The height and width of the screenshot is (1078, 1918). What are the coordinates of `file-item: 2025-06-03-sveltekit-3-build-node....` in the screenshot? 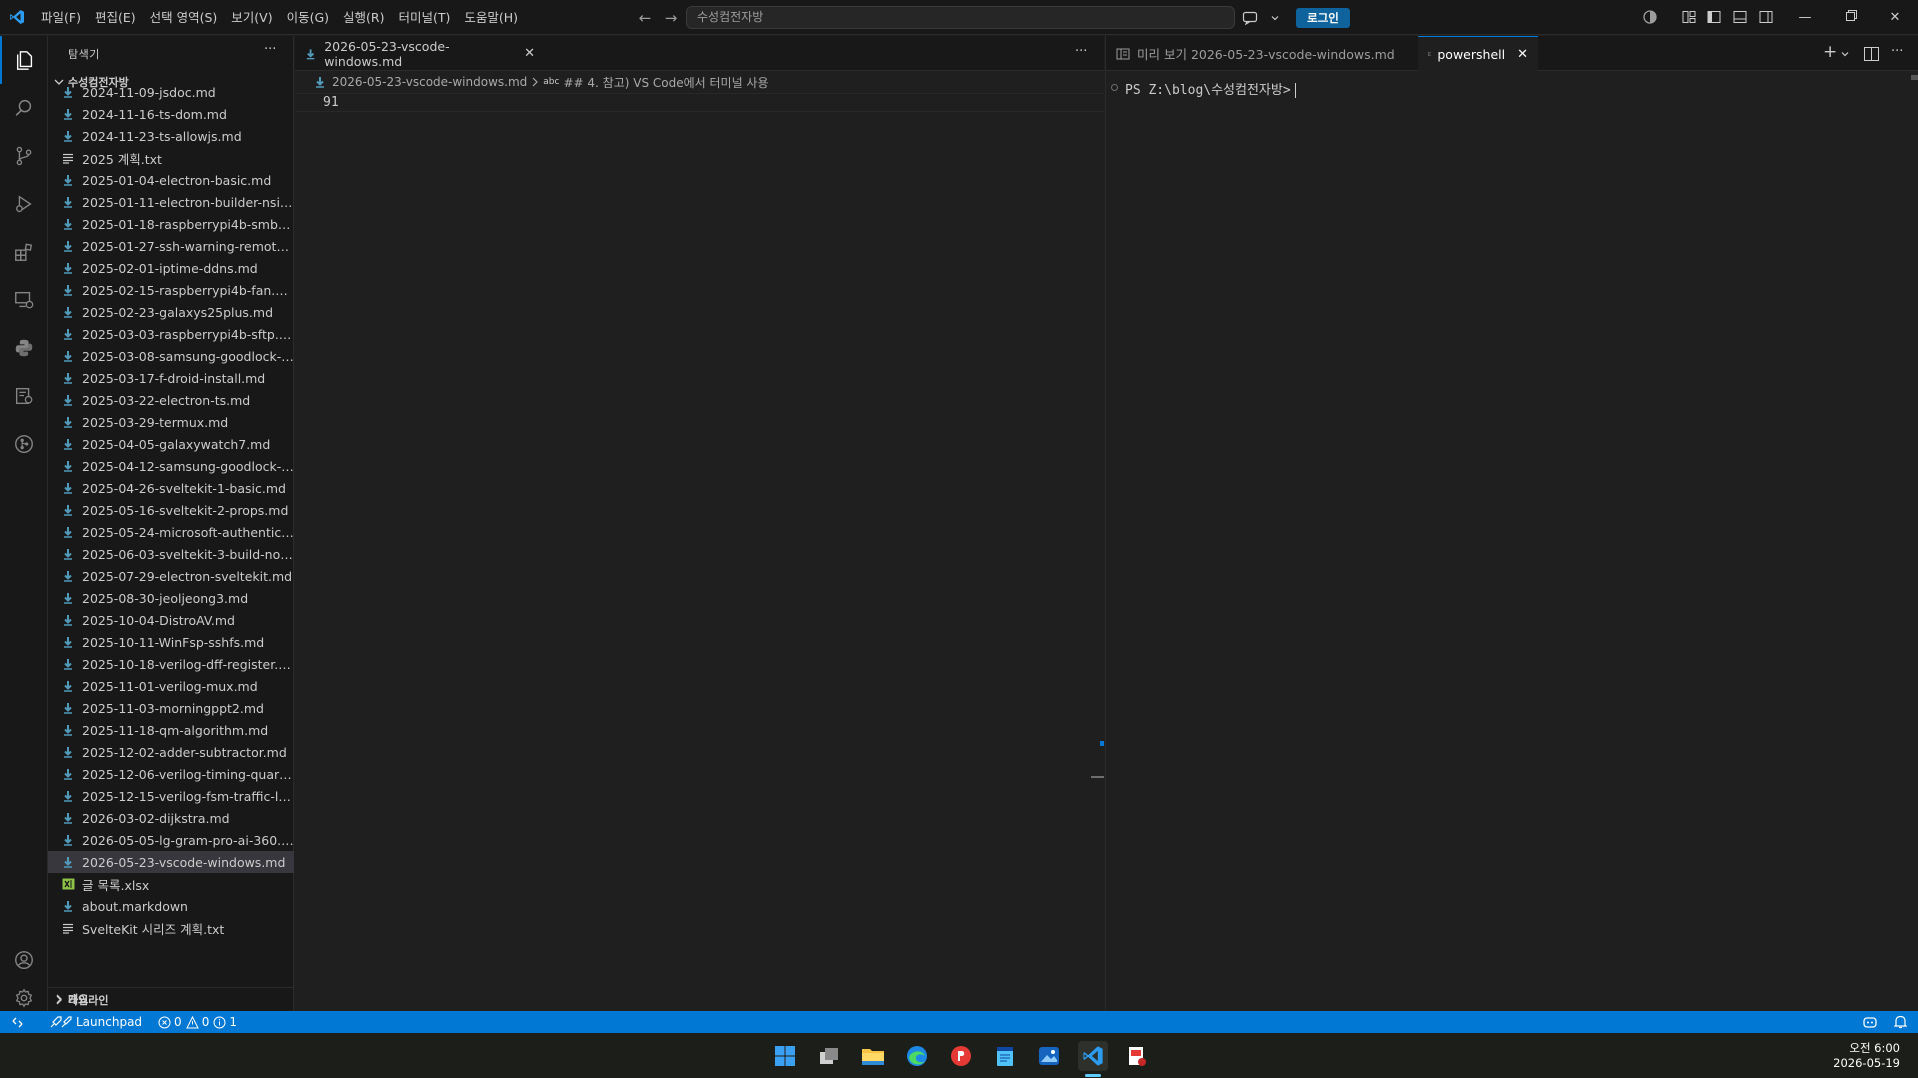 It's located at (171, 554).